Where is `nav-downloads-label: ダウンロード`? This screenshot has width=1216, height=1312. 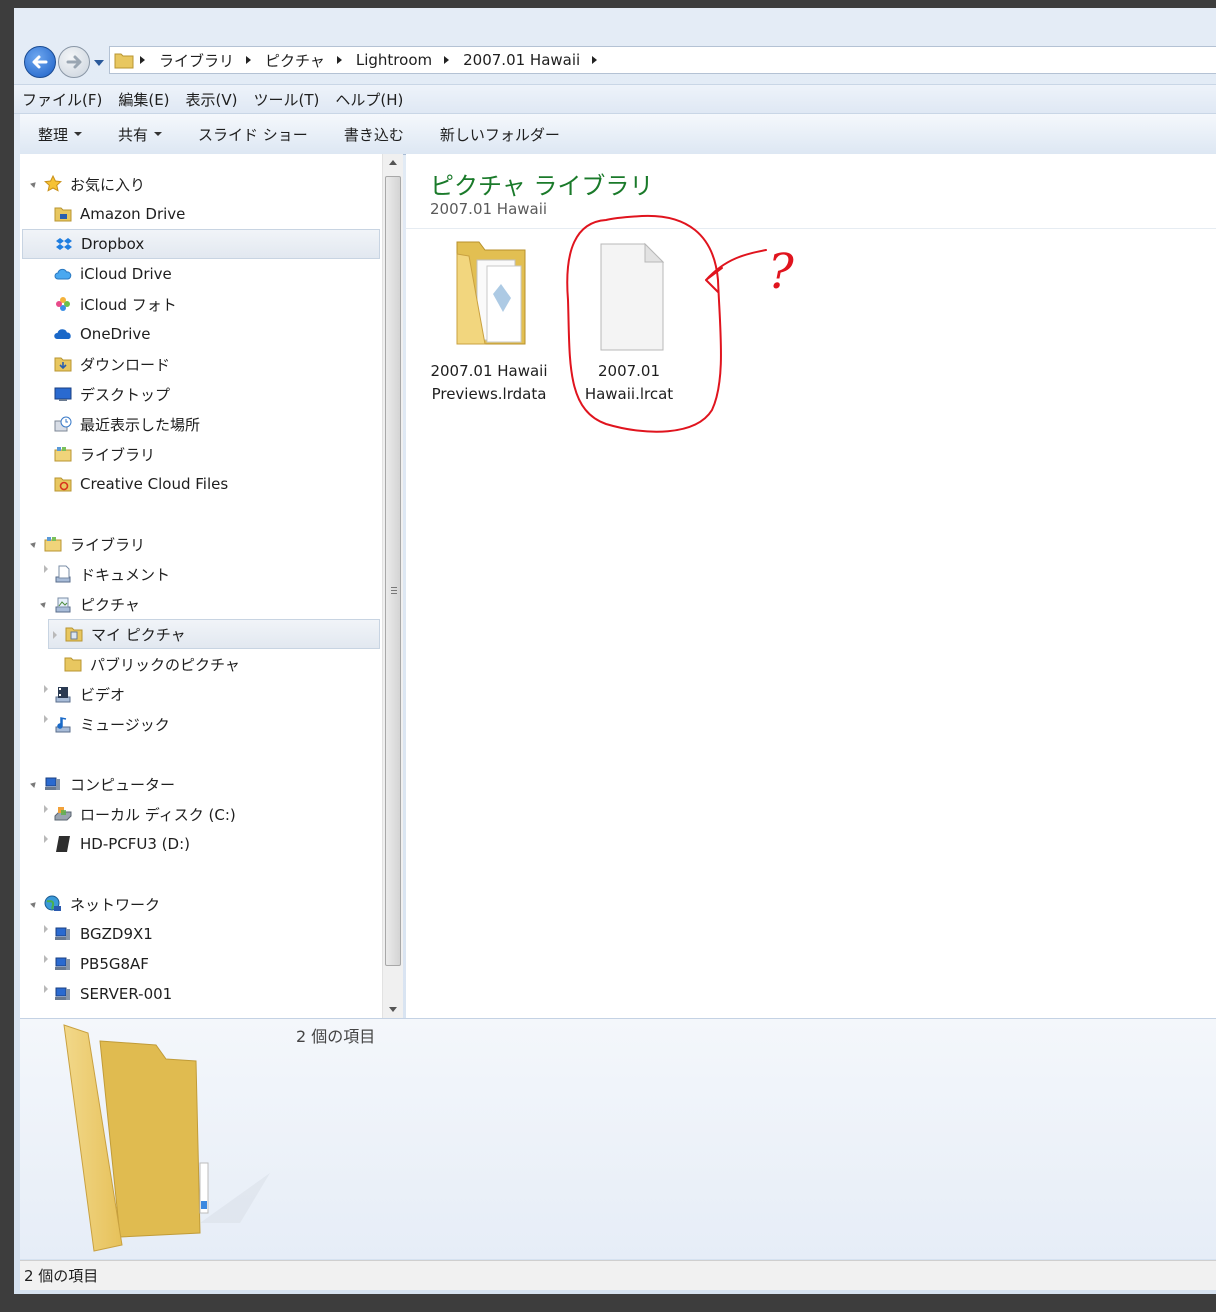 nav-downloads-label: ダウンロード is located at coordinates (125, 364).